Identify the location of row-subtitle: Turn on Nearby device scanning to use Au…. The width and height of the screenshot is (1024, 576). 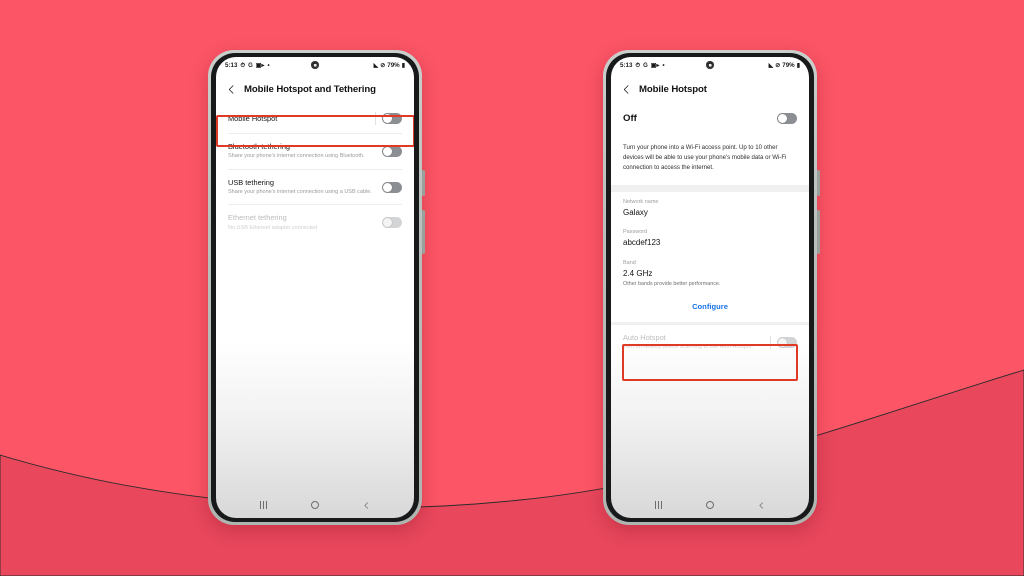
(688, 347).